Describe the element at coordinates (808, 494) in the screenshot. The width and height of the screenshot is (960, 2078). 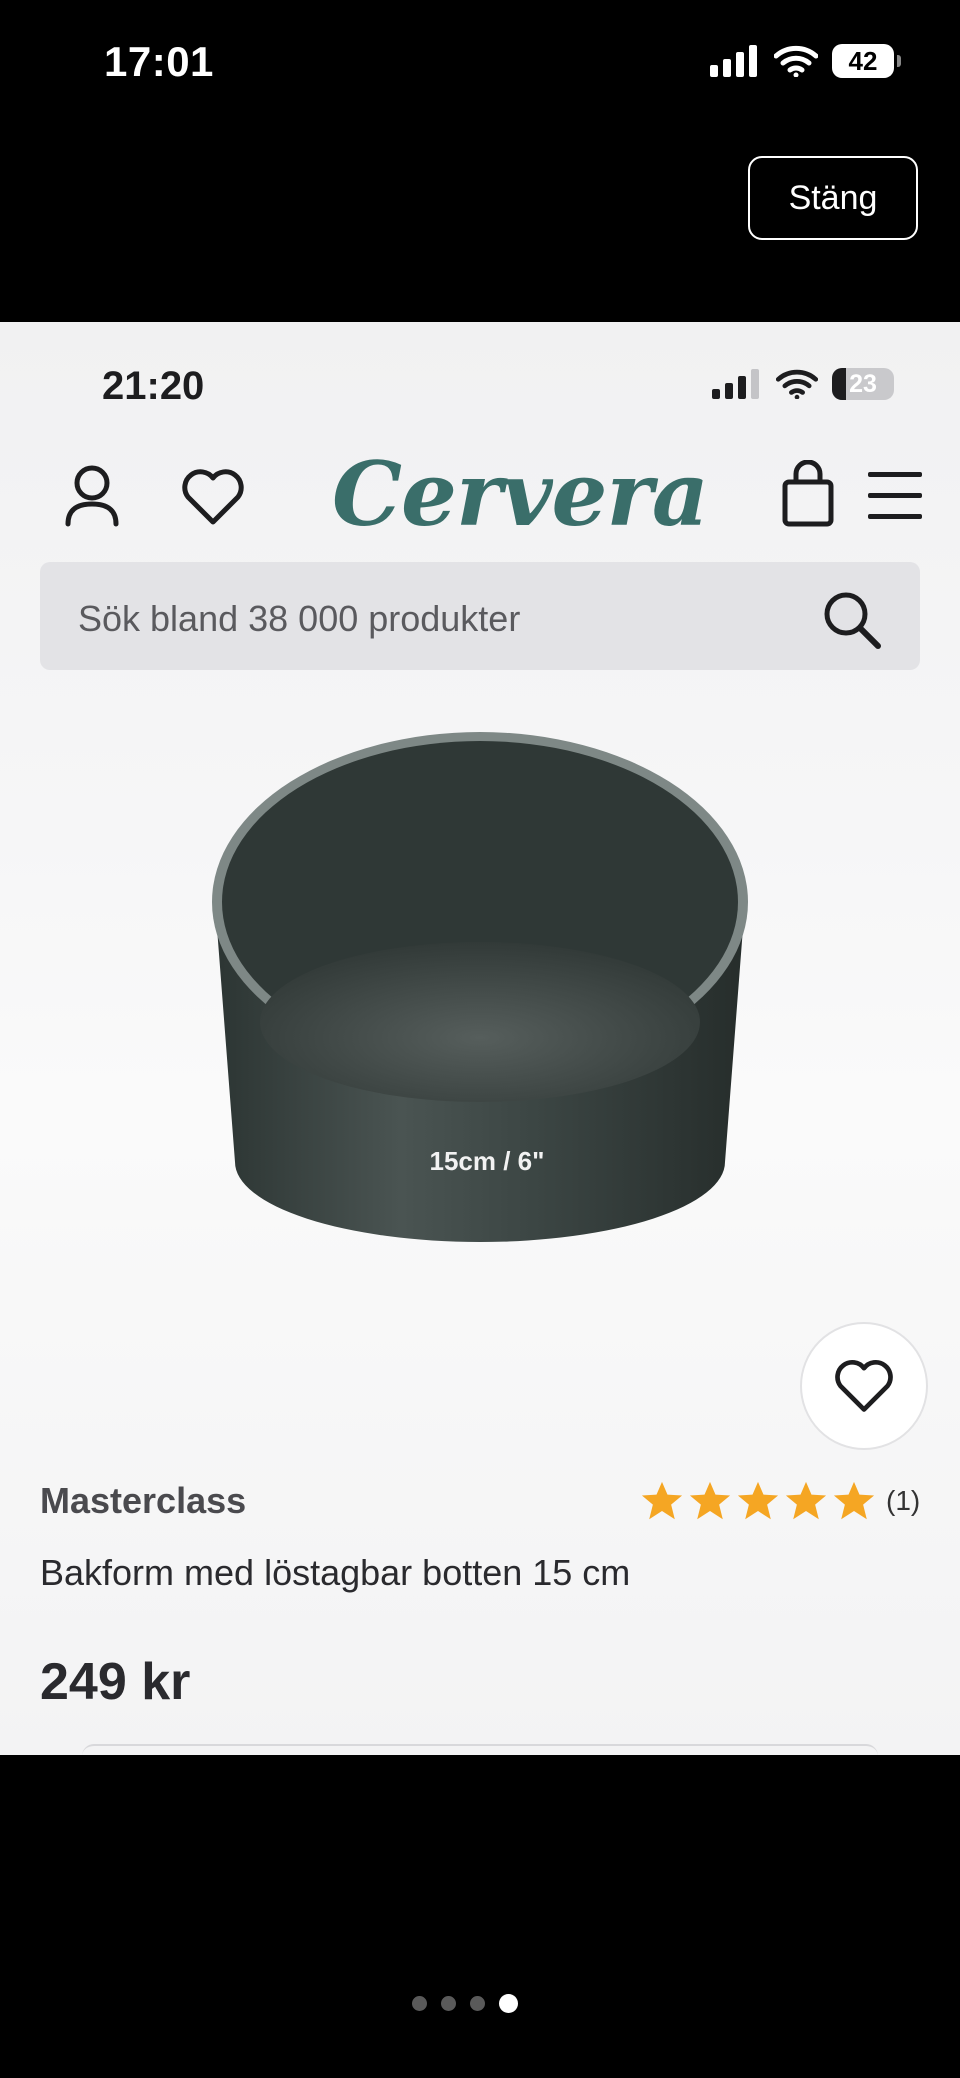
I see `cart-bag-icon` at that location.